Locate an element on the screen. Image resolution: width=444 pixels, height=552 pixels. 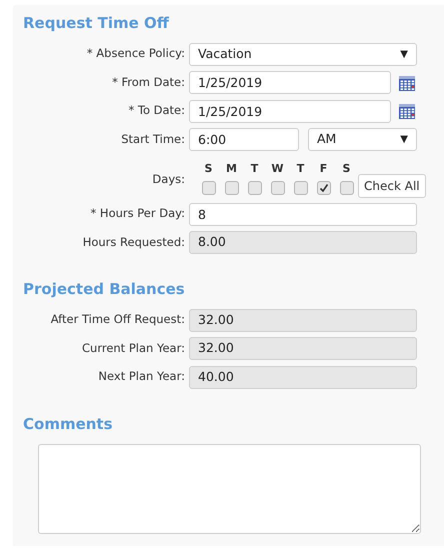
time-field: 6:00 is located at coordinates (244, 139).